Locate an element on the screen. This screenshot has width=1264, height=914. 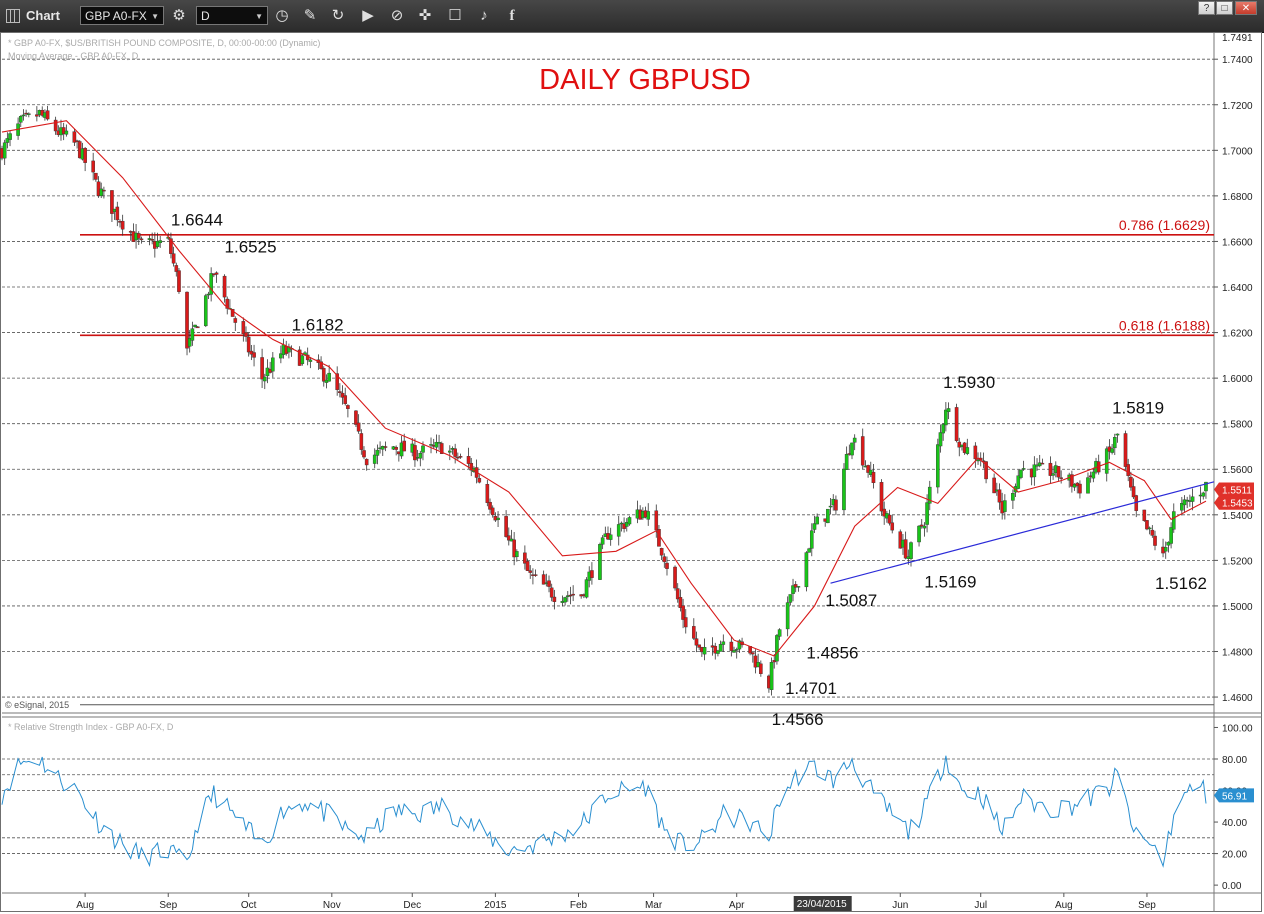
rsi-header: * Relative Strength Index - GBP A0-FX, D is located at coordinates (91, 727).